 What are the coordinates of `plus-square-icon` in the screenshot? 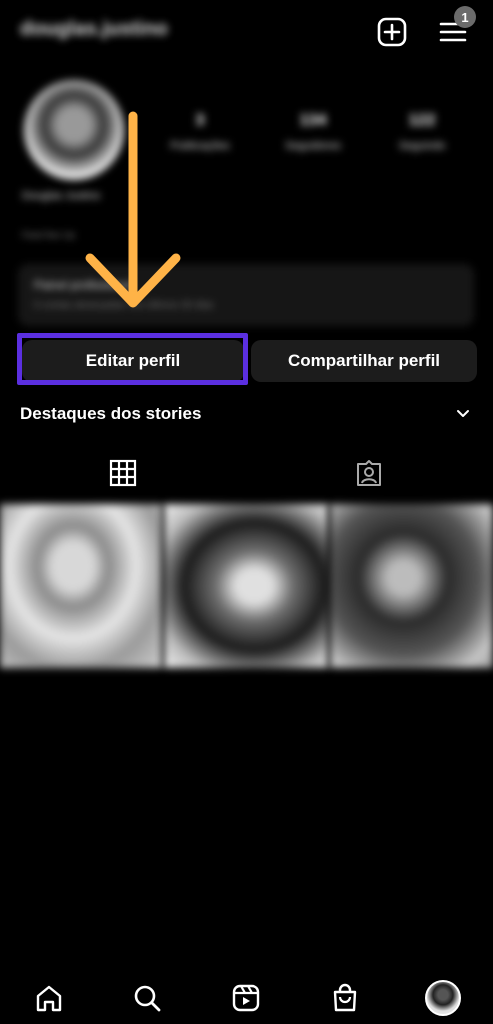 It's located at (392, 32).